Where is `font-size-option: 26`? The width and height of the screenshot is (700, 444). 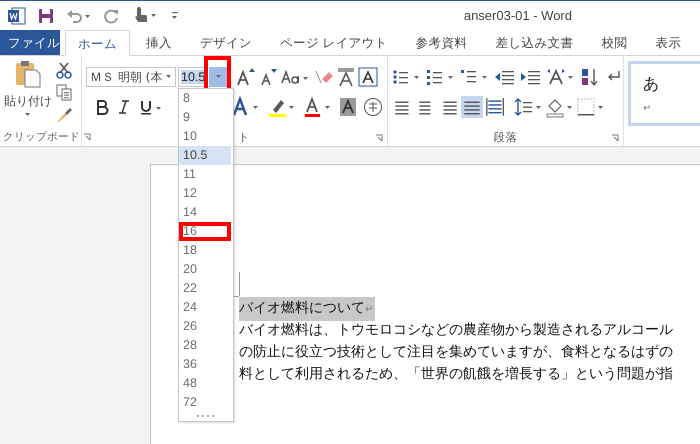
font-size-option: 26 is located at coordinates (205, 326).